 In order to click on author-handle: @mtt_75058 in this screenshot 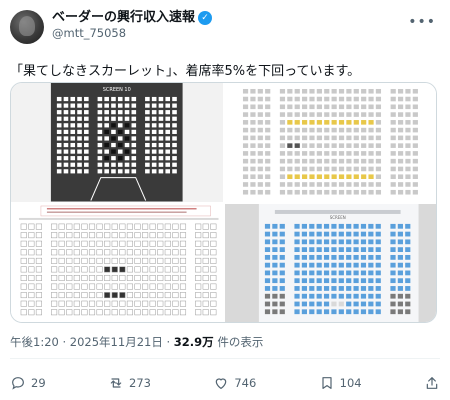, I will do `click(132, 33)`.